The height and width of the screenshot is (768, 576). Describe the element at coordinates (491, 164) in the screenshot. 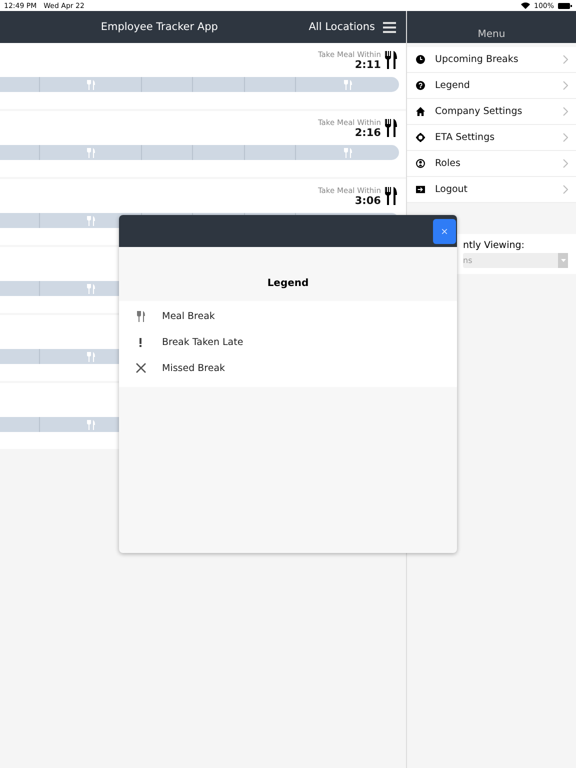

I see `menu-item: Roles` at that location.